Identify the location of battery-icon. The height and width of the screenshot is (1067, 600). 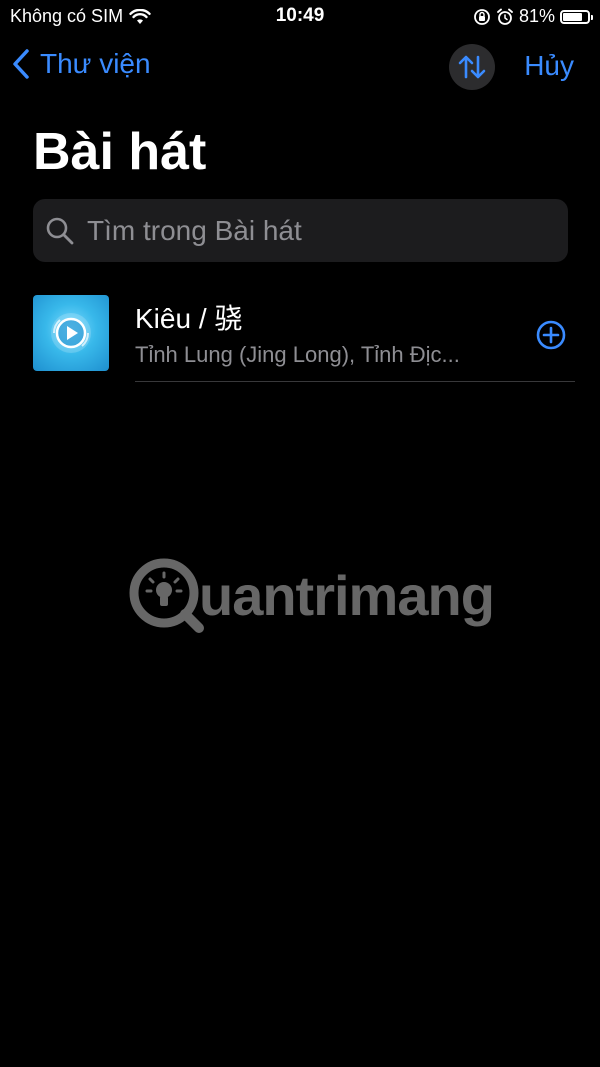
(576, 16).